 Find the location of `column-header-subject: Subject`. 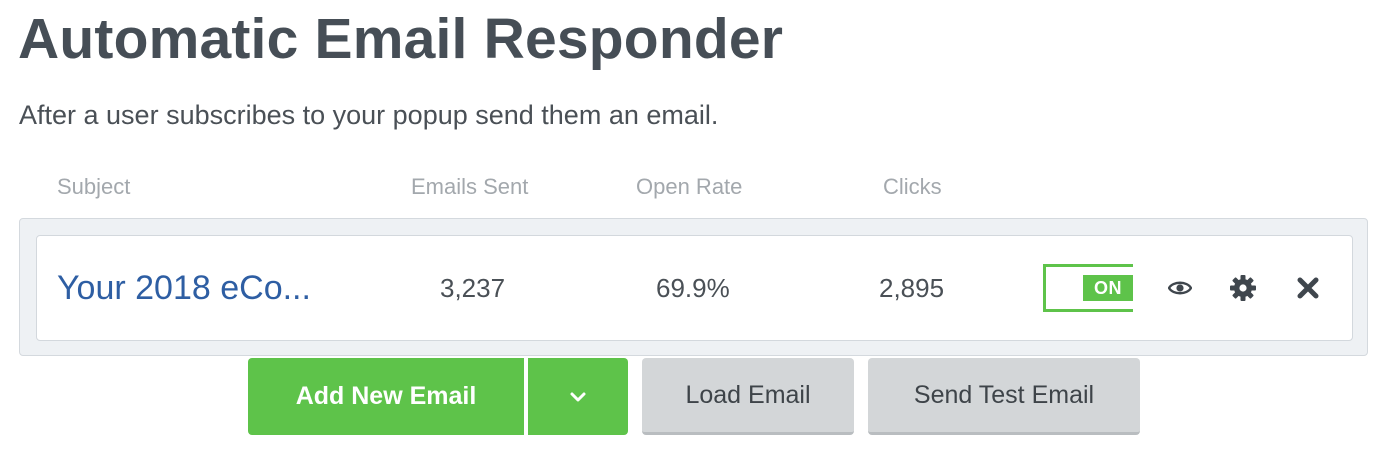

column-header-subject: Subject is located at coordinates (94, 186).